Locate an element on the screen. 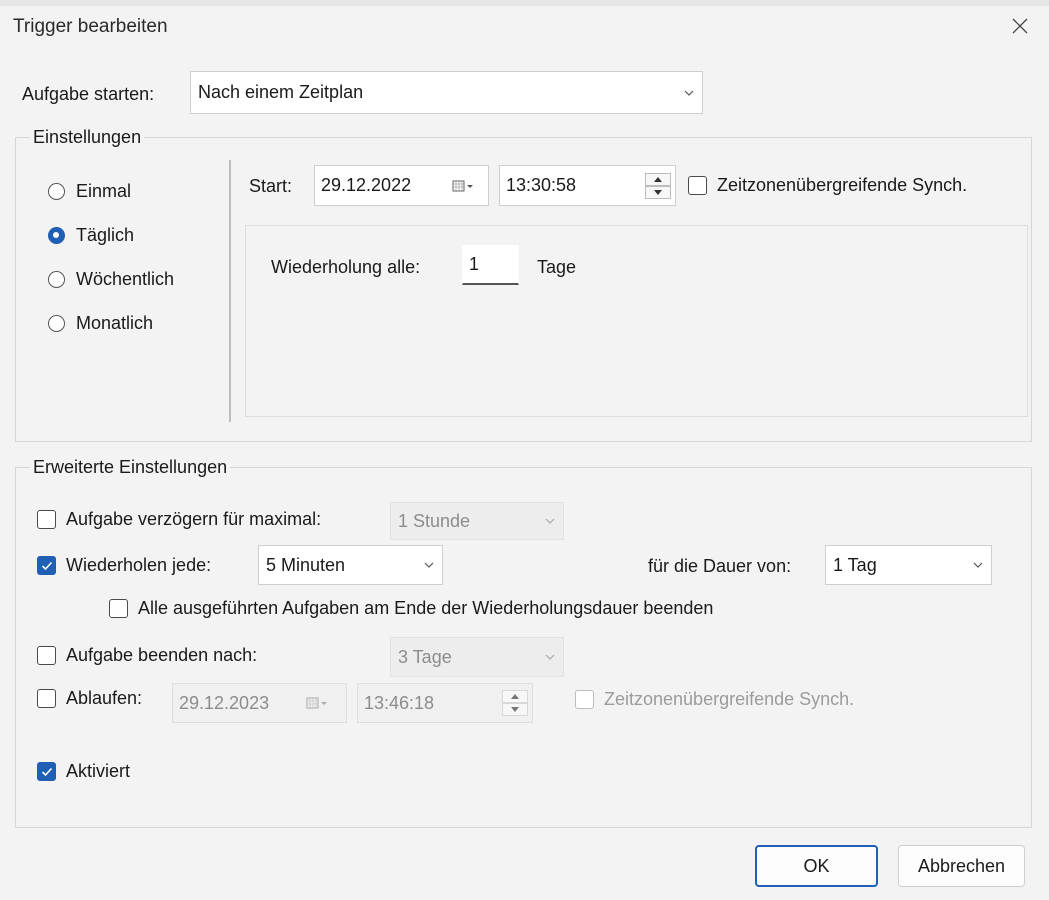  recurrence-unit-label: Tage is located at coordinates (557, 267).